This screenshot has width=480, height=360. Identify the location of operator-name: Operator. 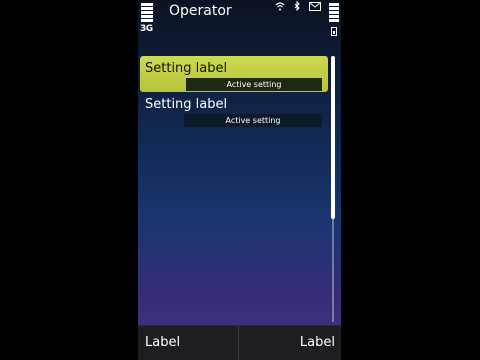
(200, 11).